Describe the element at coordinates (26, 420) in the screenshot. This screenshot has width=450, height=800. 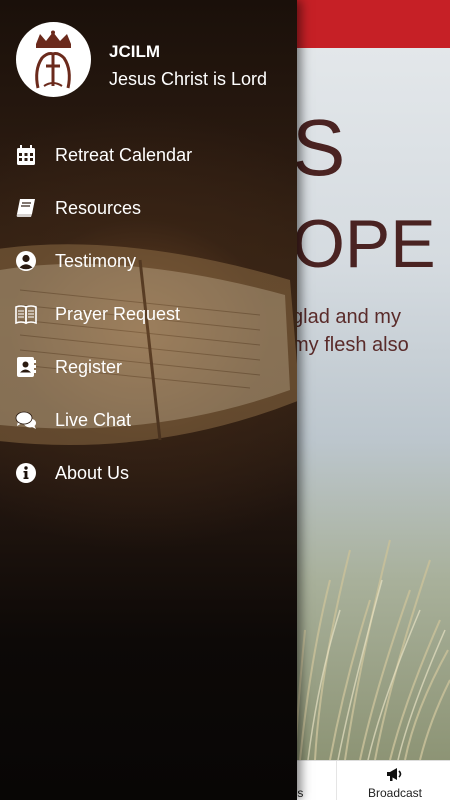
I see `chat-bubbles-icon` at that location.